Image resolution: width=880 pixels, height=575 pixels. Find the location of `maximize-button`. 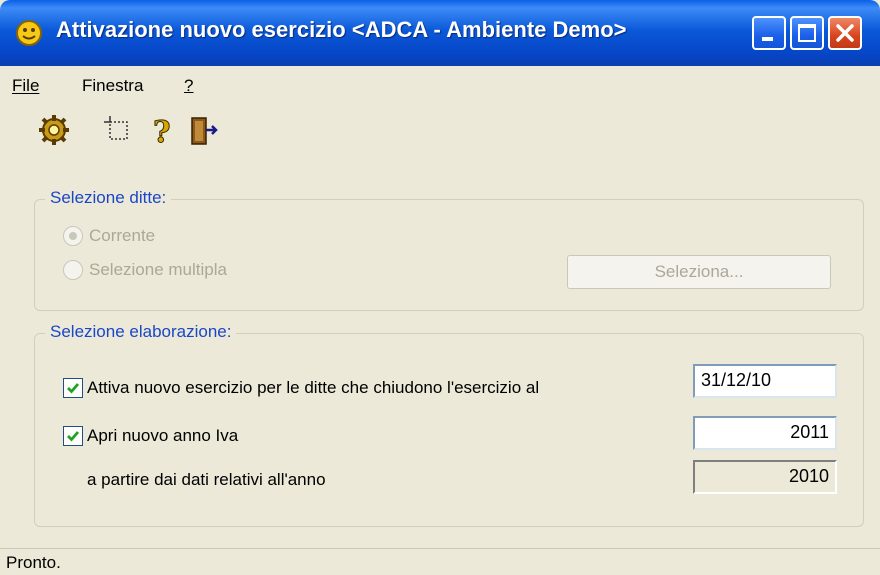

maximize-button is located at coordinates (807, 33).